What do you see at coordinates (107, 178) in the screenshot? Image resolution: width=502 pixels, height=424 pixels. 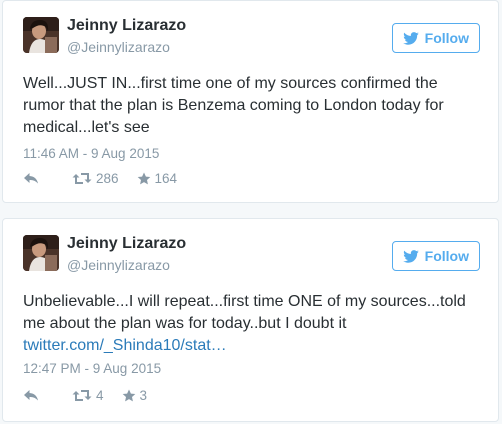 I see `retweet-count: 286` at bounding box center [107, 178].